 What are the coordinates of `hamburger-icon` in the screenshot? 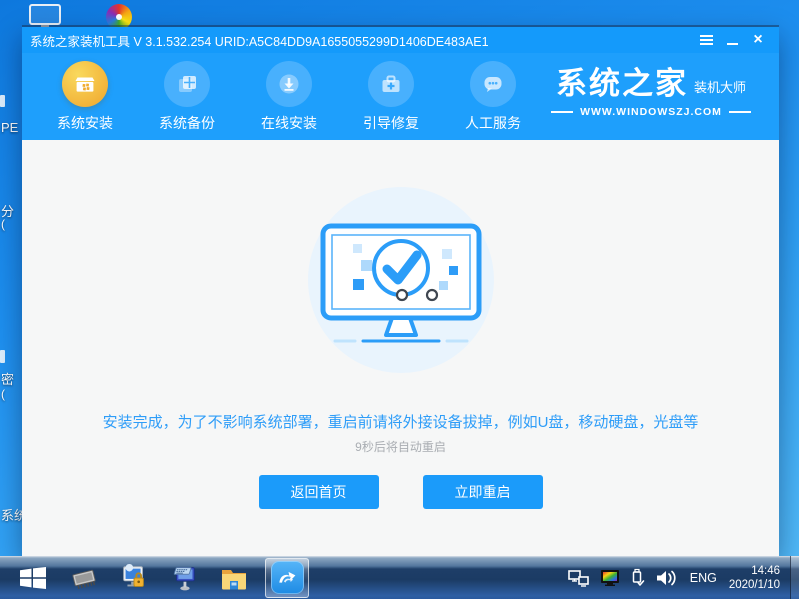 It's located at (706, 40).